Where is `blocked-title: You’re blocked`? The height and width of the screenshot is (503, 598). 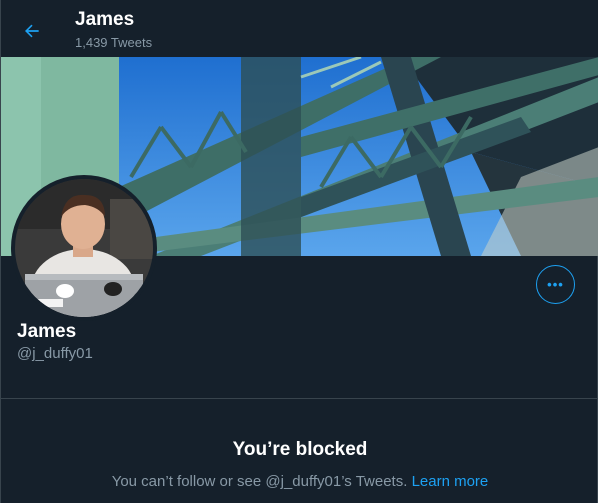
blocked-title: You’re blocked is located at coordinates (300, 449).